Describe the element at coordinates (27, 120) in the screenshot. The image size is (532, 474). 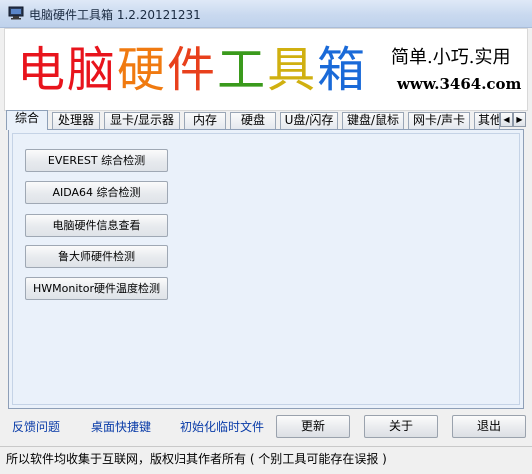
I see `tab-general: 综合` at that location.